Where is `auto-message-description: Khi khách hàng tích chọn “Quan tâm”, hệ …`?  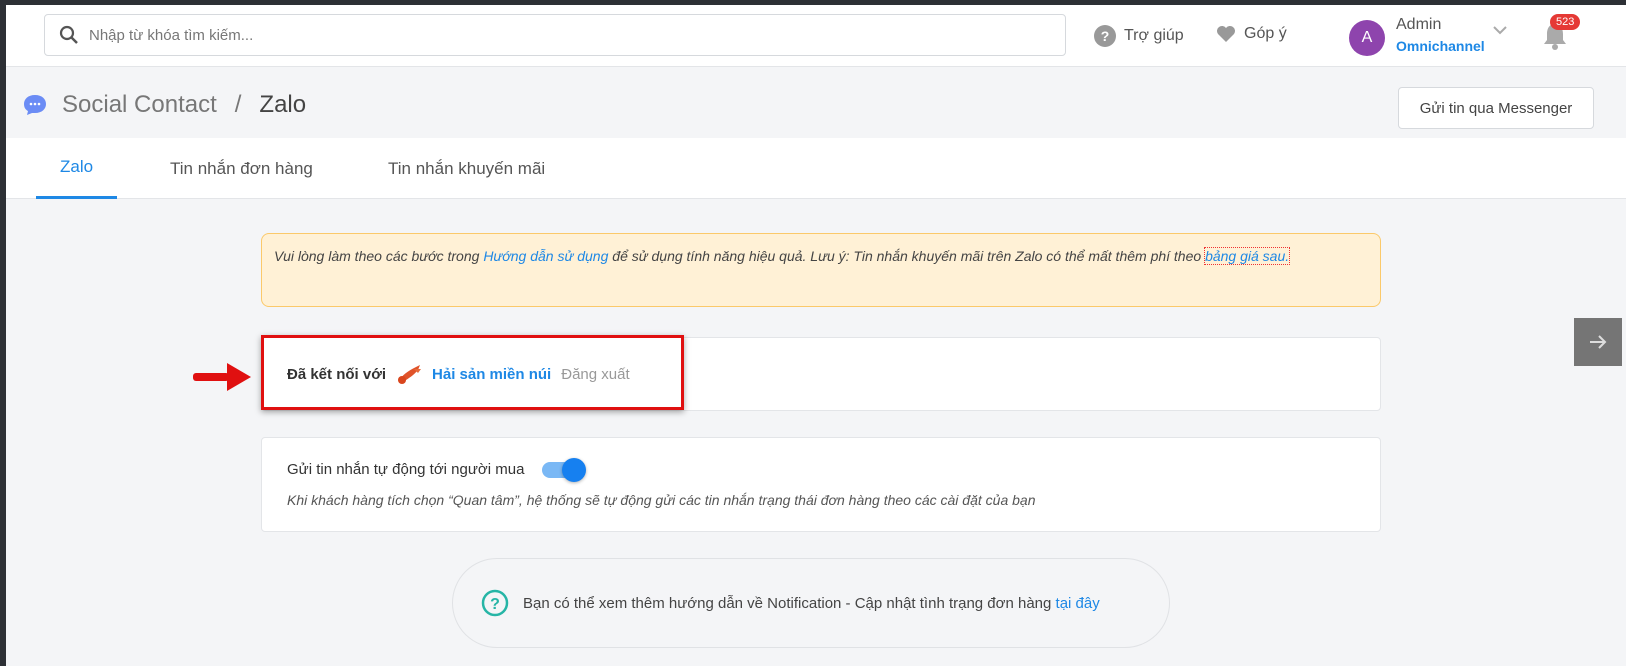 auto-message-description: Khi khách hàng tích chọn “Quan tâm”, hệ … is located at coordinates (661, 500).